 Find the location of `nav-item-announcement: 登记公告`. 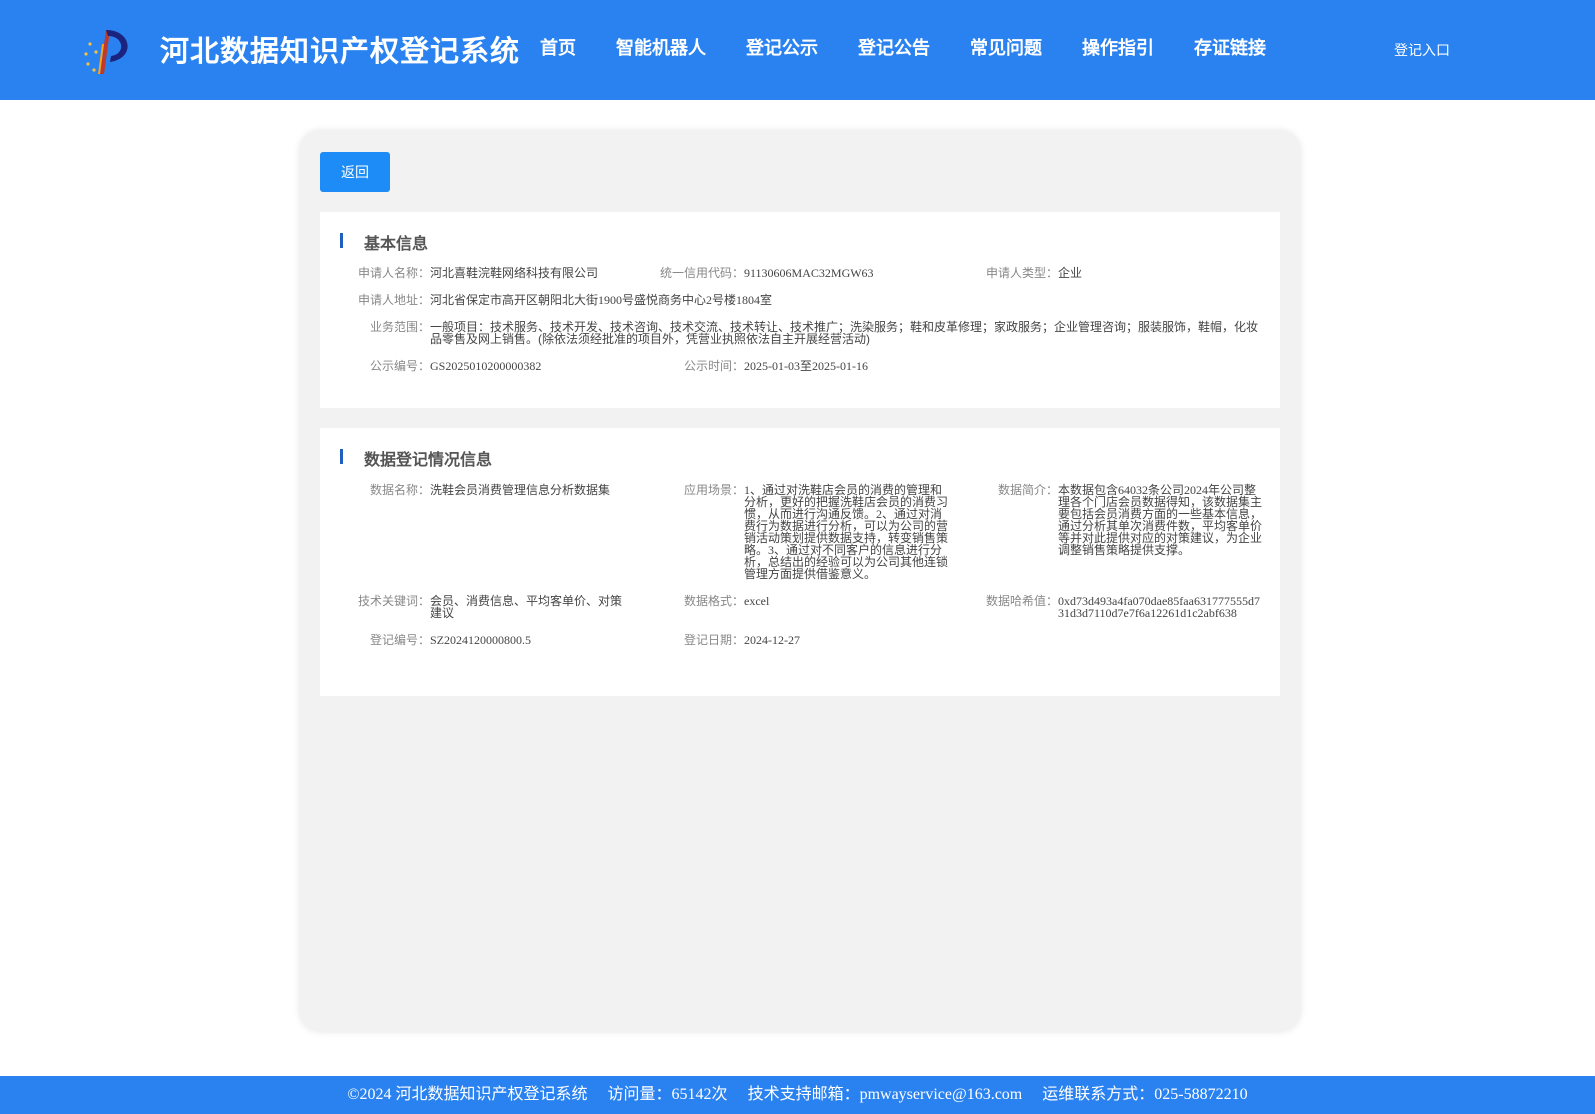

nav-item-announcement: 登记公告 is located at coordinates (894, 47).